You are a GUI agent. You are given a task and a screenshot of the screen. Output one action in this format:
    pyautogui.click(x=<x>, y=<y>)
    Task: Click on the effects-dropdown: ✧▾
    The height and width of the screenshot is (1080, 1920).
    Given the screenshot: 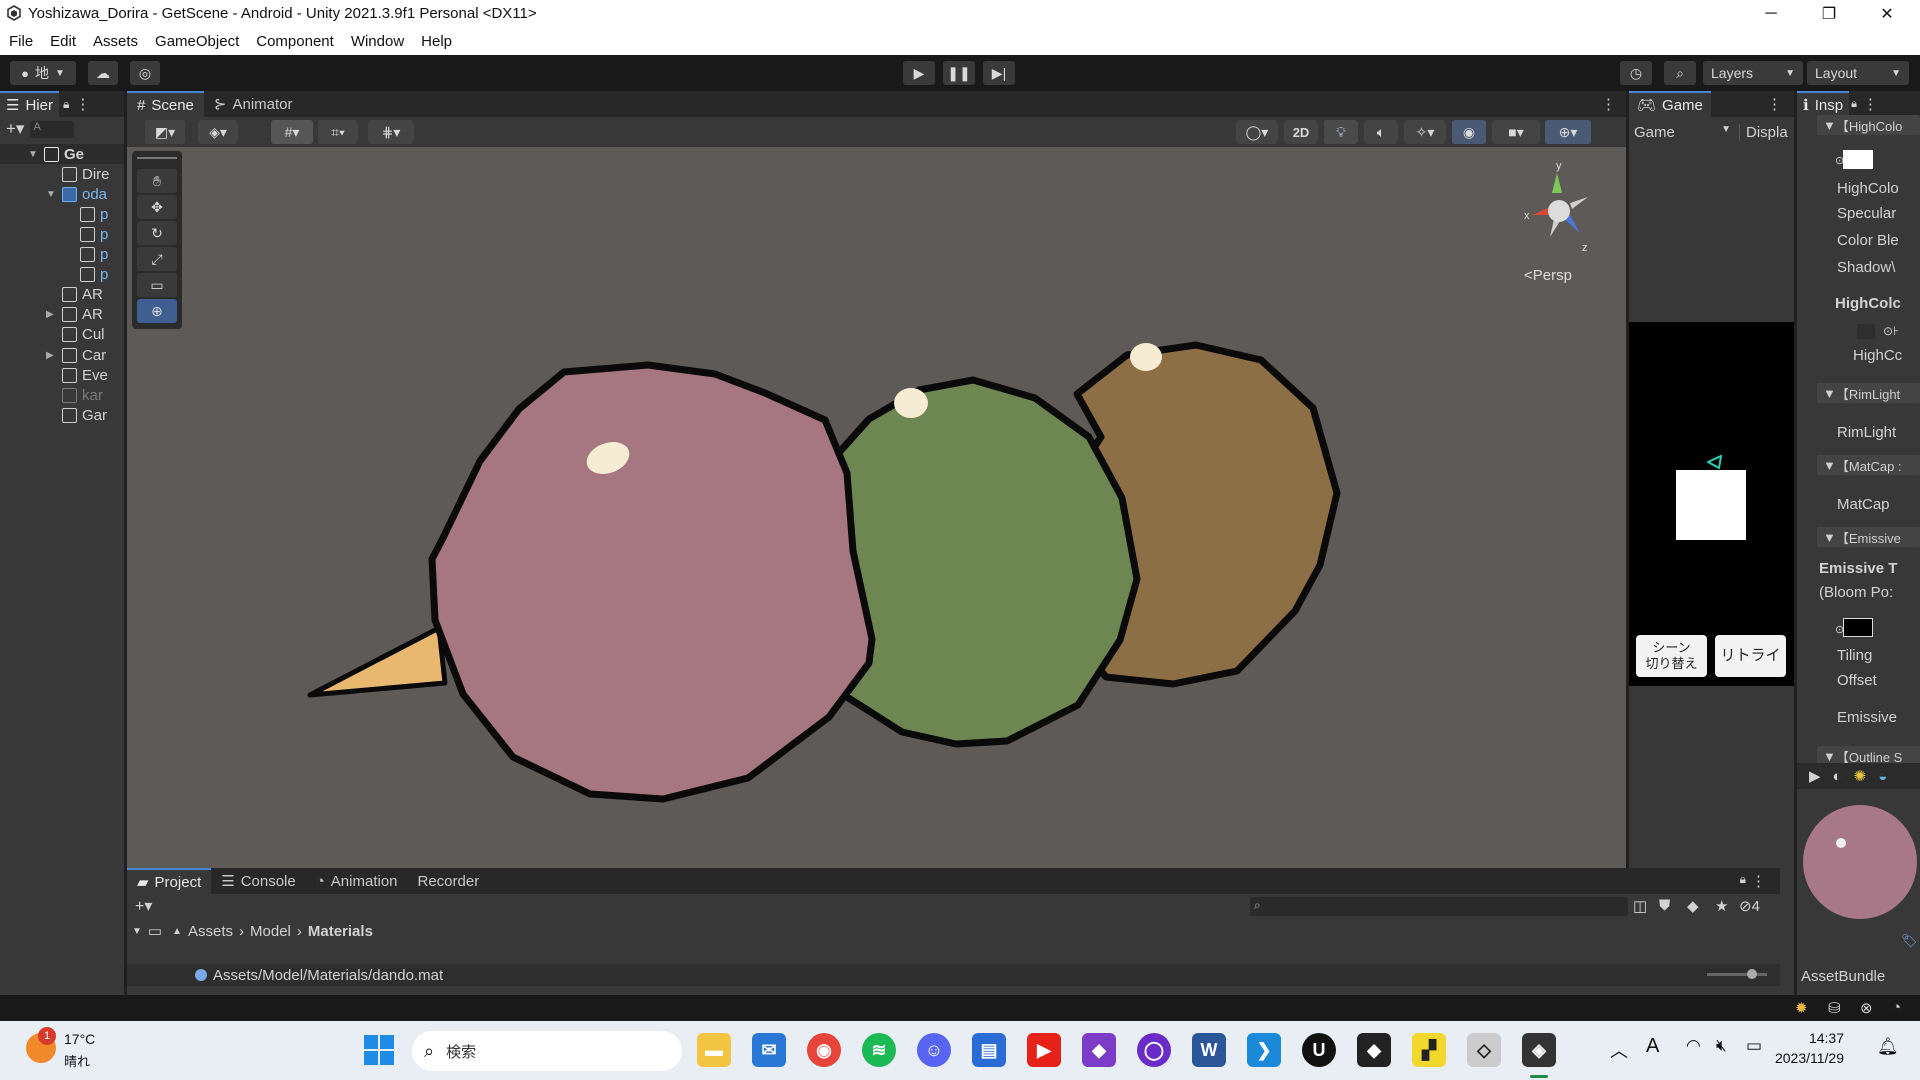 What is the action you would take?
    pyautogui.click(x=1425, y=132)
    